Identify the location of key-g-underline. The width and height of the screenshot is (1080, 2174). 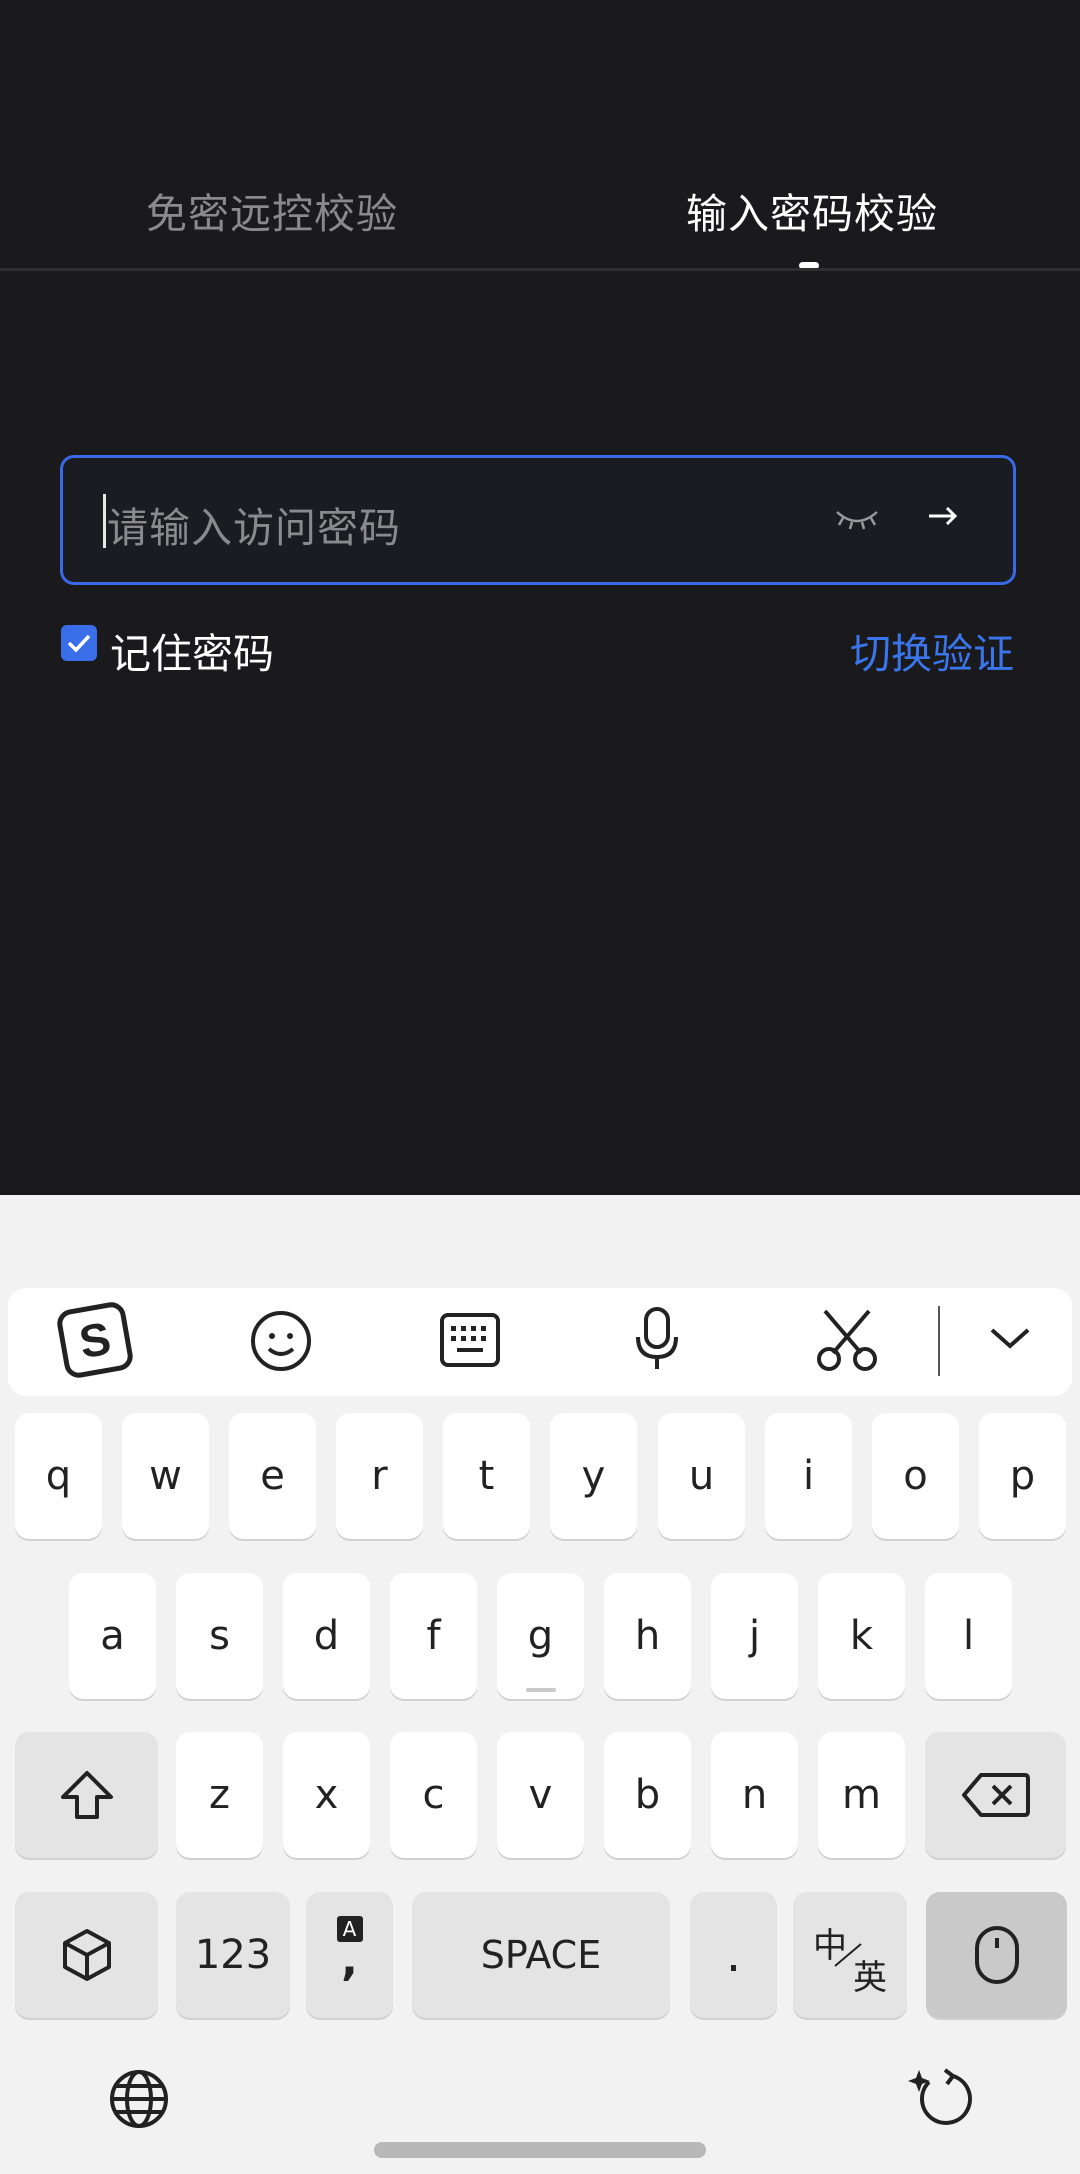
(541, 1690).